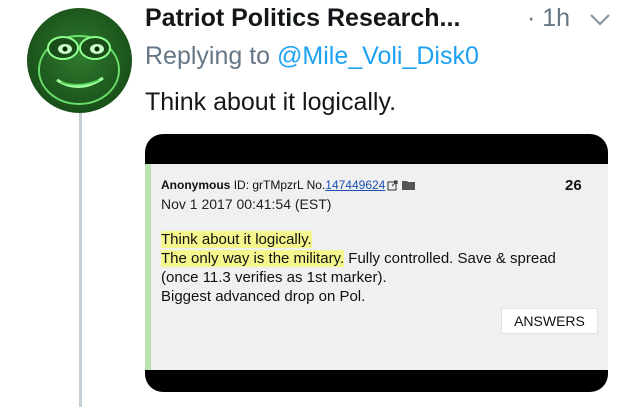 This screenshot has height=407, width=640. I want to click on tweet-text: Think about it logically., so click(271, 102).